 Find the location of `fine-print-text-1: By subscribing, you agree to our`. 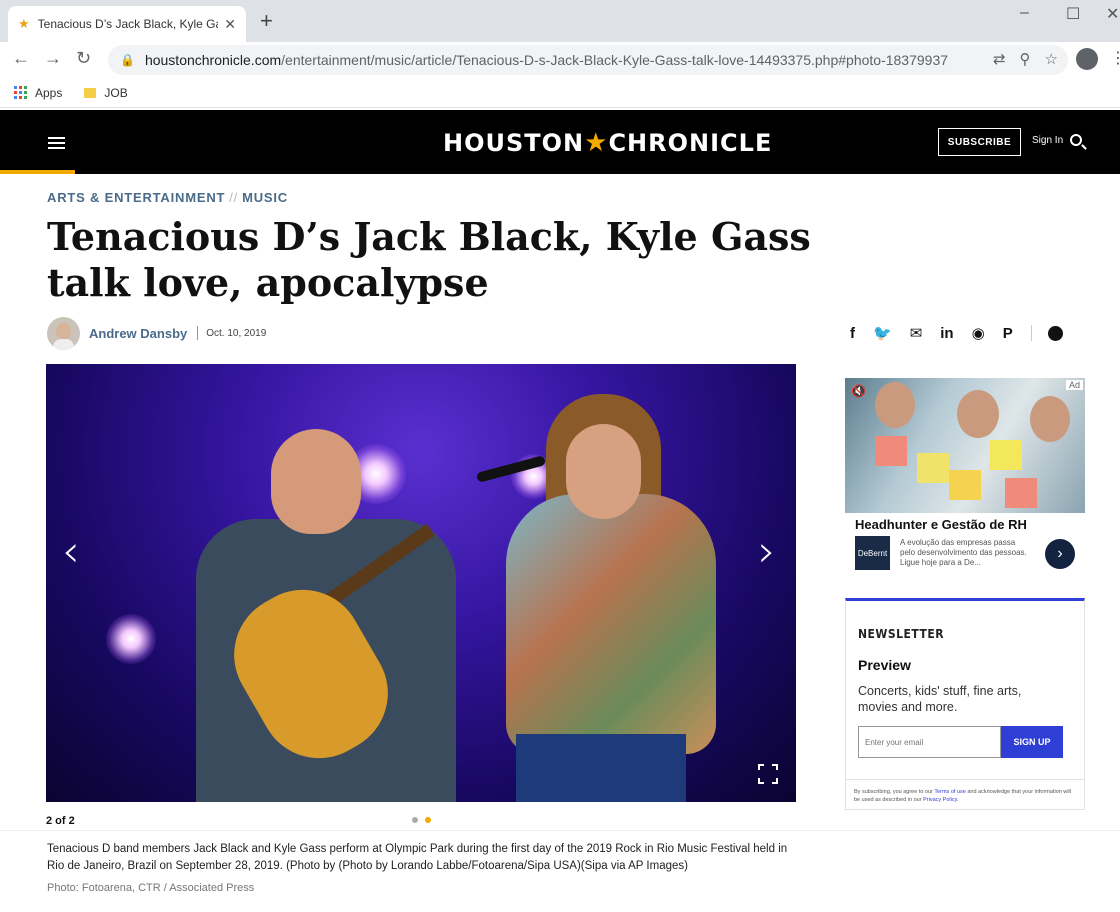

fine-print-text-1: By subscribing, you agree to our is located at coordinates (893, 792).